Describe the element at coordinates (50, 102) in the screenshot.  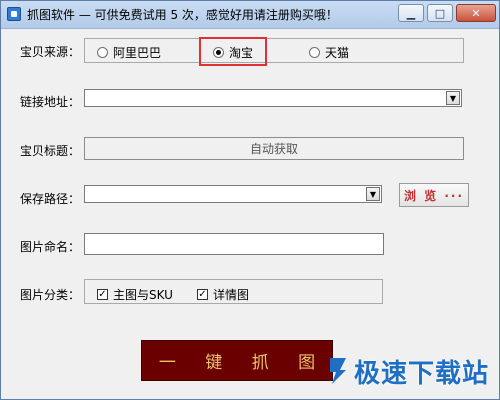
I see `link-label: 链接地址：` at that location.